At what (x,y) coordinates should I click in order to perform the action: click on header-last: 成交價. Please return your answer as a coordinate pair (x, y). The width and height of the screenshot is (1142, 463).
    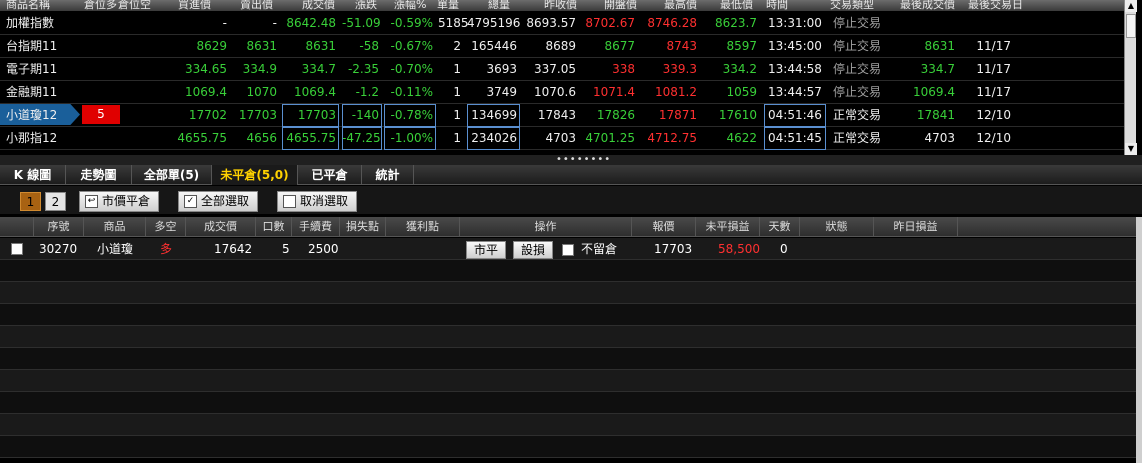
    Looking at the image, I should click on (318, 6).